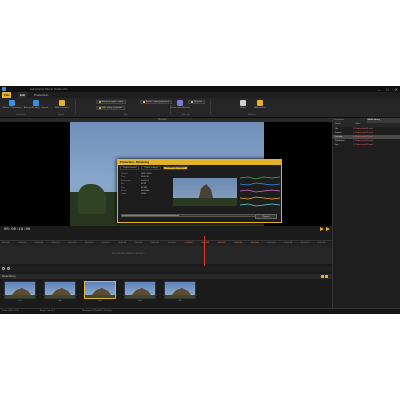 The image size is (400, 400). I want to click on titles-button: Create and edit titles, so click(180, 104).